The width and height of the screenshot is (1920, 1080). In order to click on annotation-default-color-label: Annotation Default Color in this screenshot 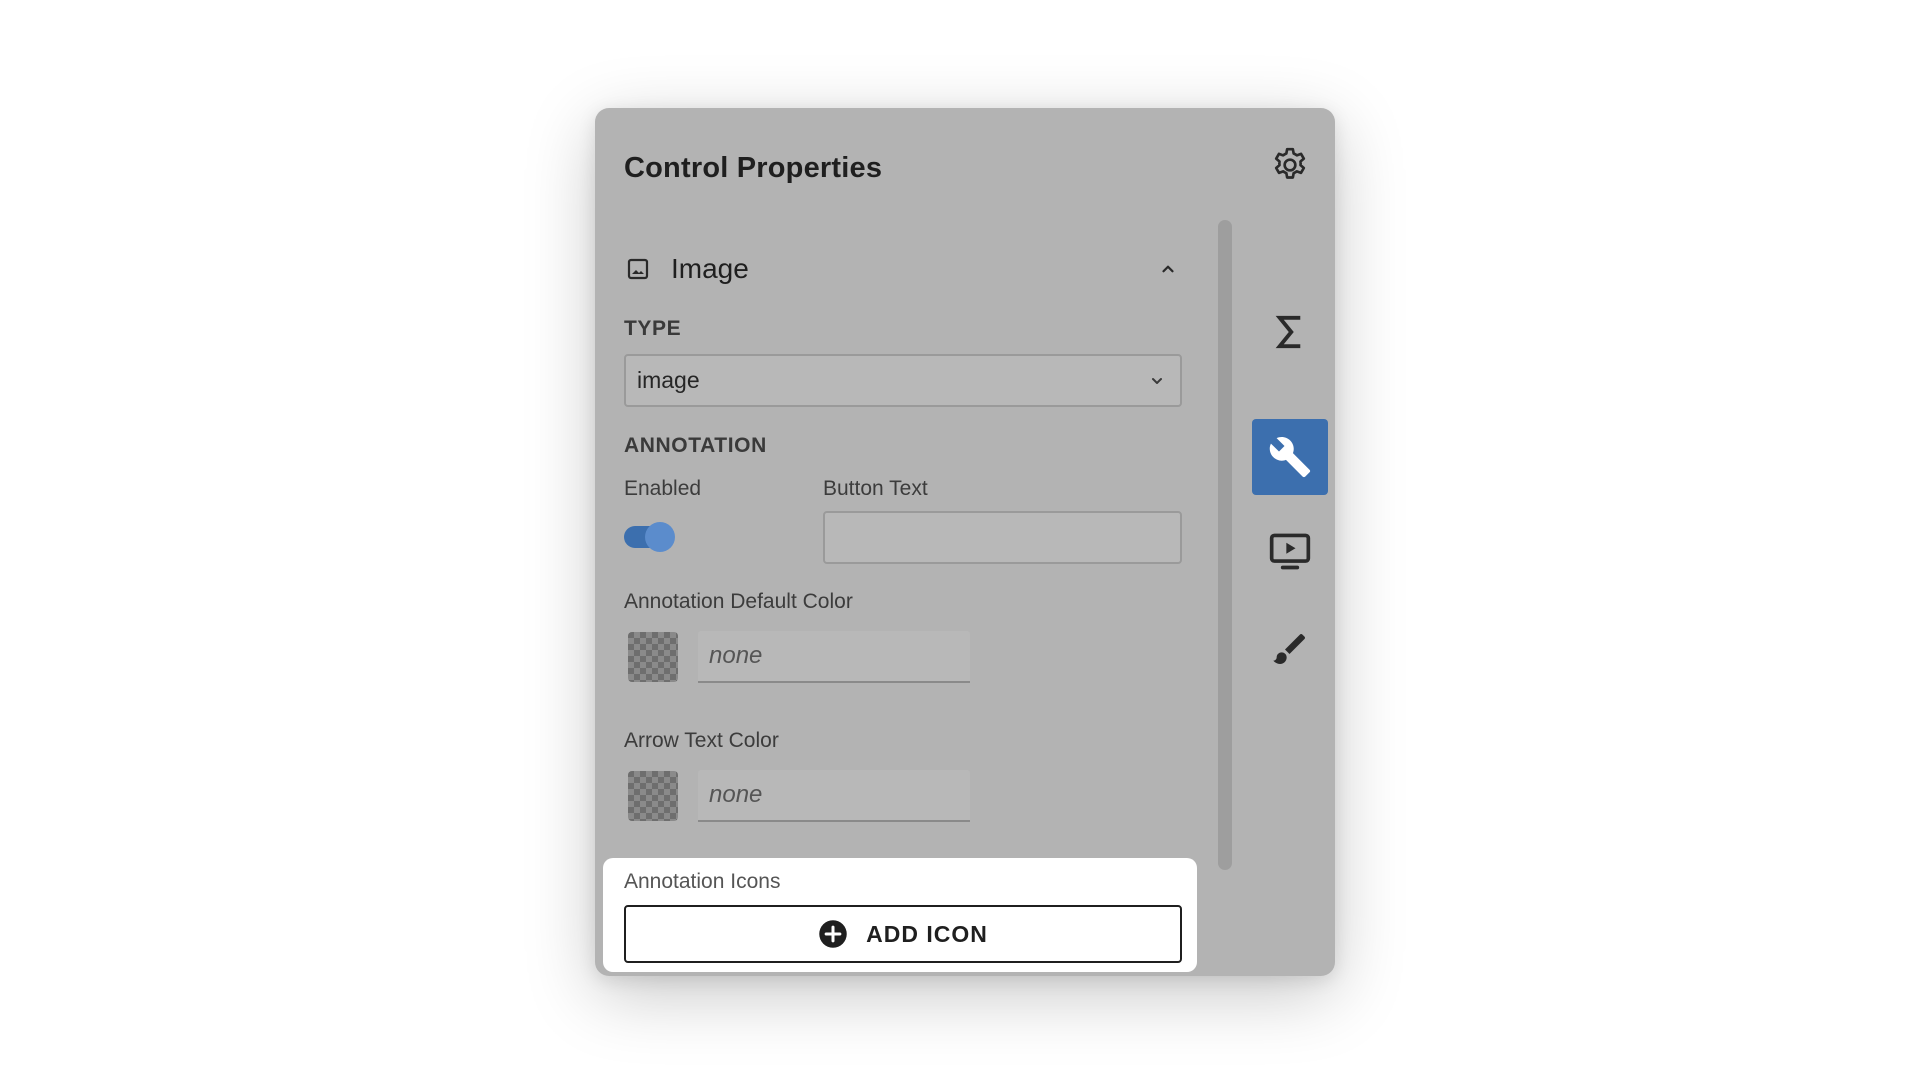, I will do `click(738, 601)`.